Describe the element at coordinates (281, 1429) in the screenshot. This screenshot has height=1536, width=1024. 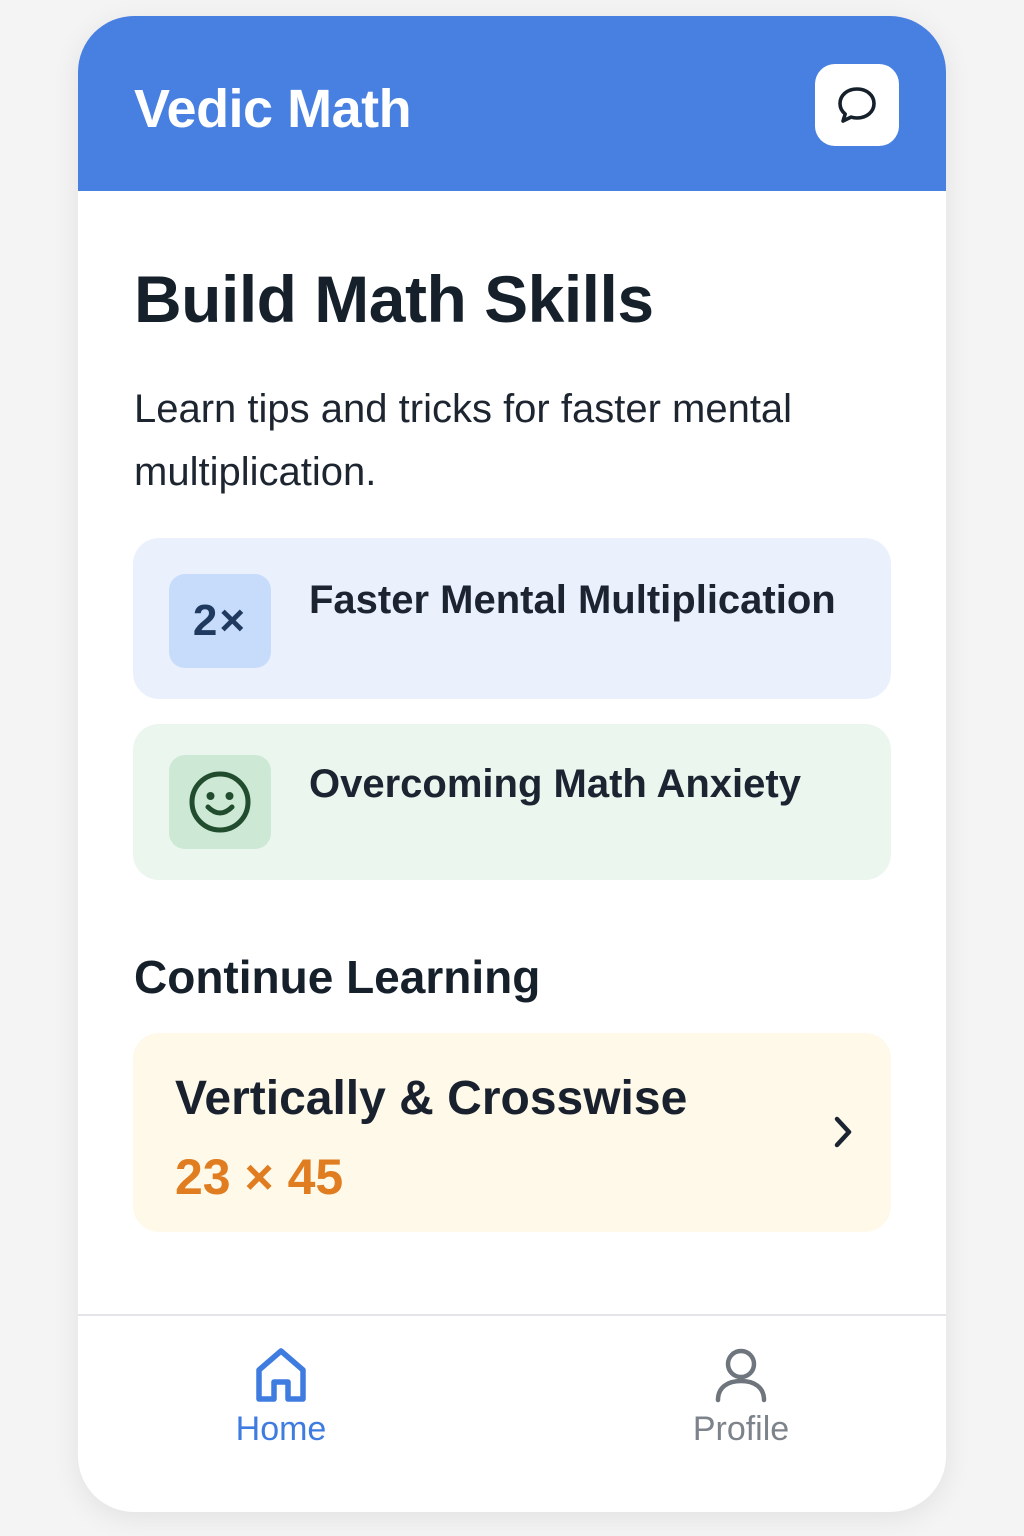
I see `nav-home-label: Home` at that location.